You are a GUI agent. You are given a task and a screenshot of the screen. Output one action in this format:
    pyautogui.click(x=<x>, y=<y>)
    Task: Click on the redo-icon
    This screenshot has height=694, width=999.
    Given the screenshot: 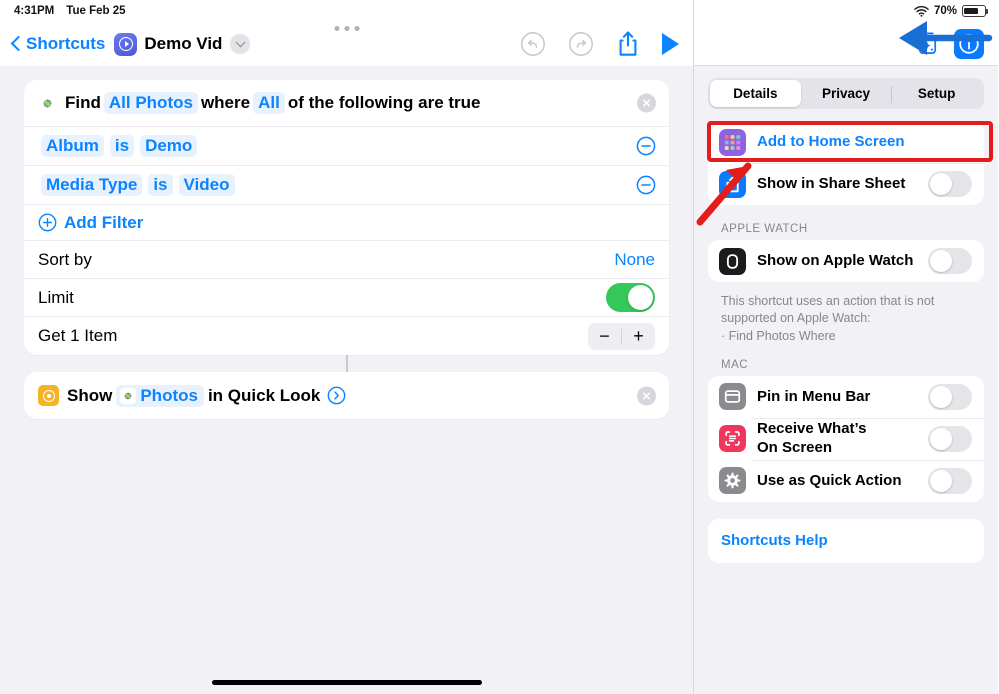 What is the action you would take?
    pyautogui.click(x=581, y=44)
    